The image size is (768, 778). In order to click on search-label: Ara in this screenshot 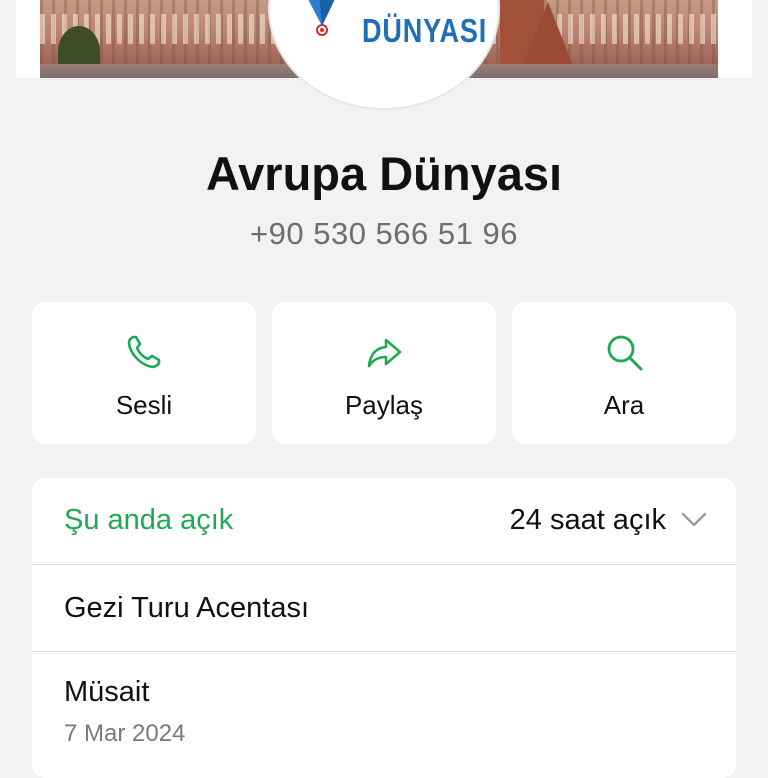, I will do `click(624, 405)`.